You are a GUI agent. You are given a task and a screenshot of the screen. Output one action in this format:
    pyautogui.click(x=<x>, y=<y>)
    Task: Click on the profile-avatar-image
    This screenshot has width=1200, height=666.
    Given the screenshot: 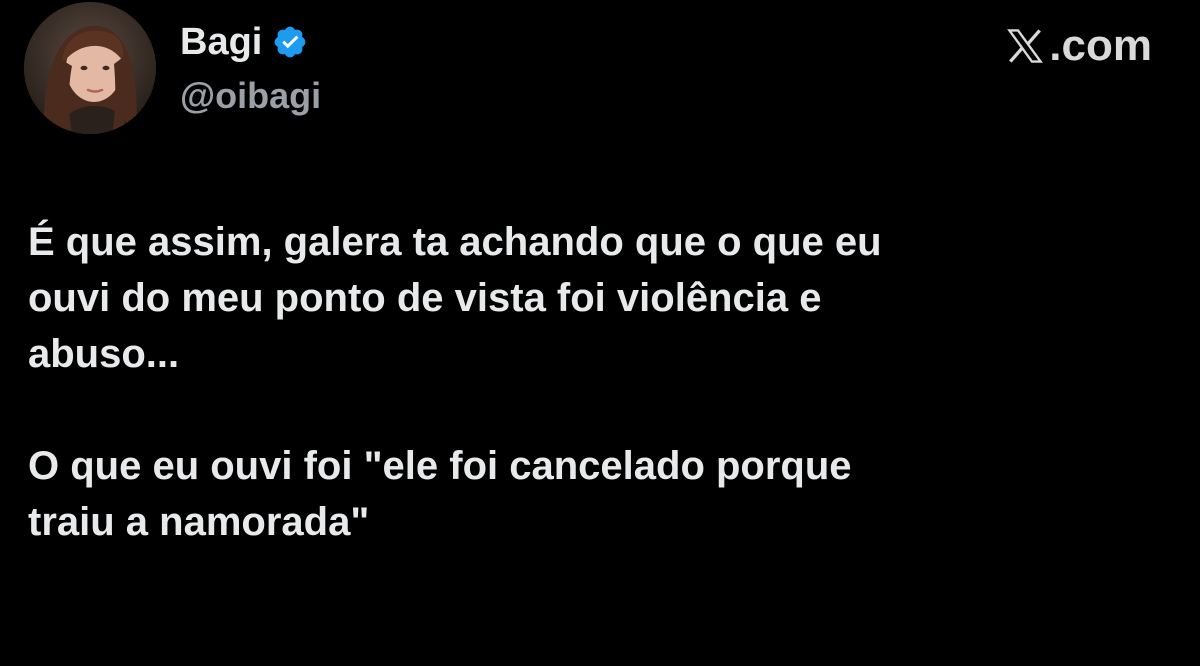 What is the action you would take?
    pyautogui.click(x=90, y=68)
    